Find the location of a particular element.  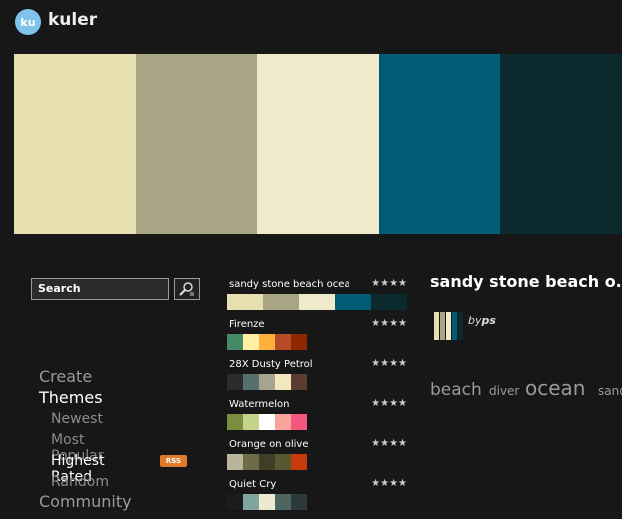

search-input: Search is located at coordinates (100, 289).